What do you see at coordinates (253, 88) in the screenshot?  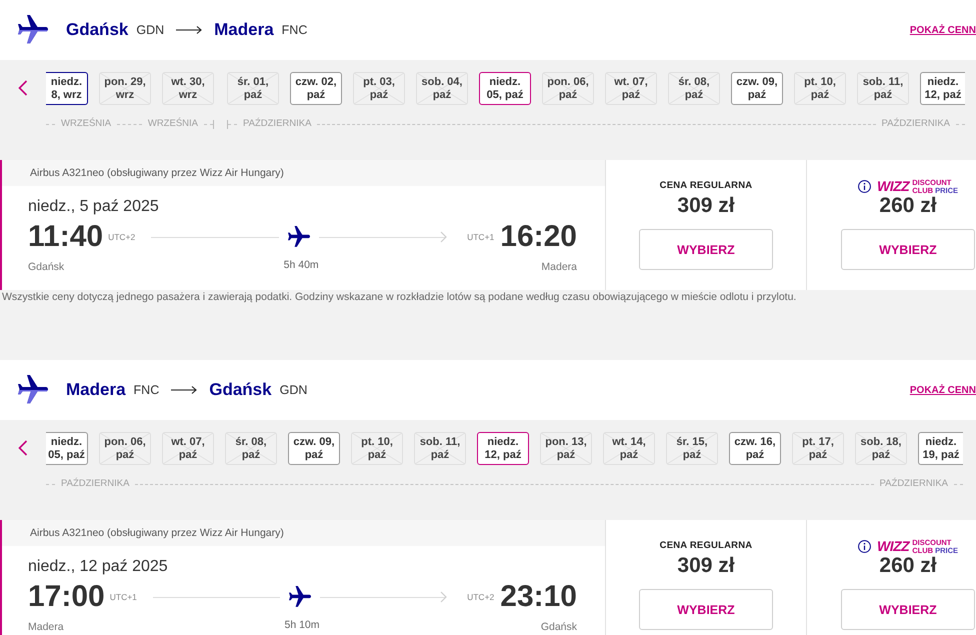 I see `date-tile: śr. 01, paź` at bounding box center [253, 88].